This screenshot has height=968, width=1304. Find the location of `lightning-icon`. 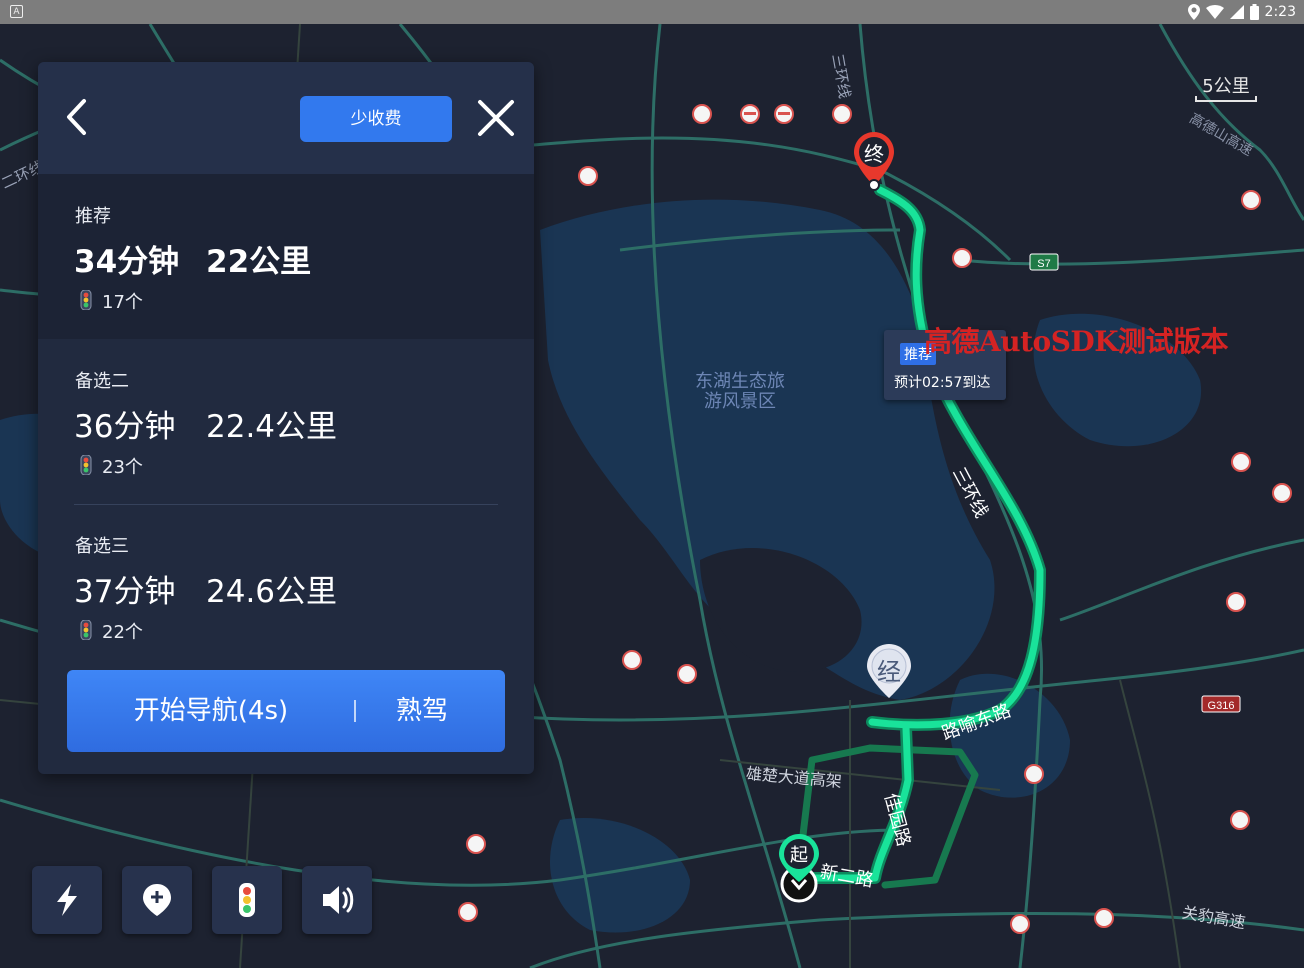

lightning-icon is located at coordinates (67, 900).